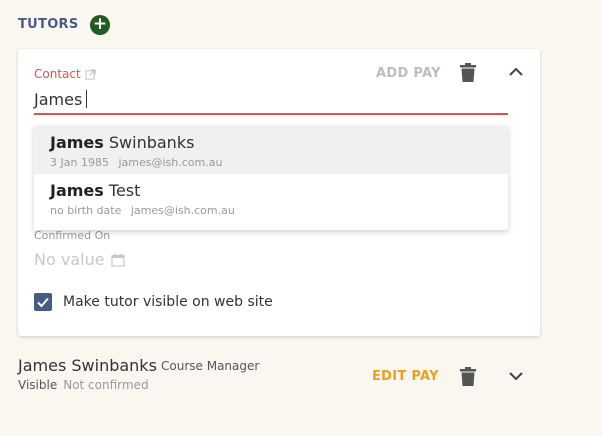  I want to click on contact-label-text: Contact, so click(57, 74).